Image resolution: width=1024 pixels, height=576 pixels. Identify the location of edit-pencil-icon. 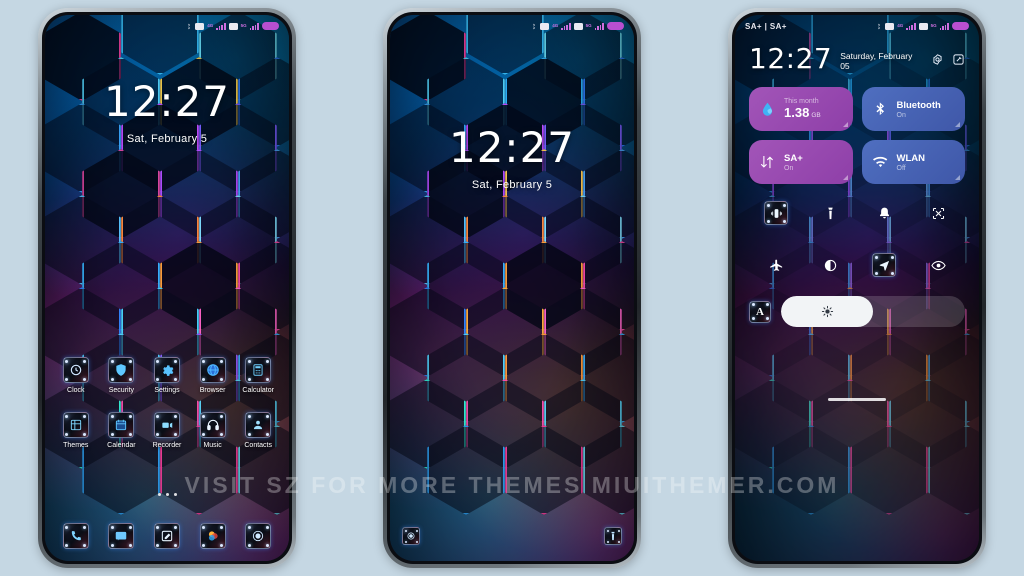
(958, 62).